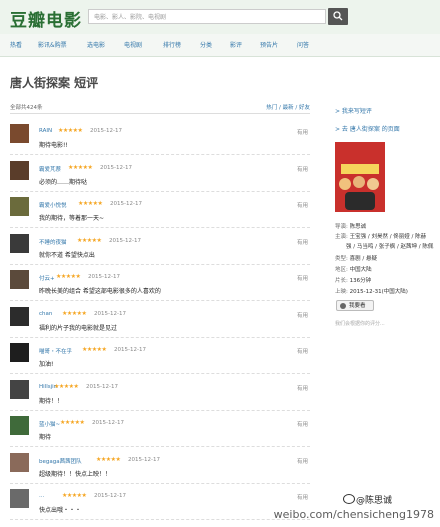  I want to click on director-value: 陈思诚, so click(358, 227).